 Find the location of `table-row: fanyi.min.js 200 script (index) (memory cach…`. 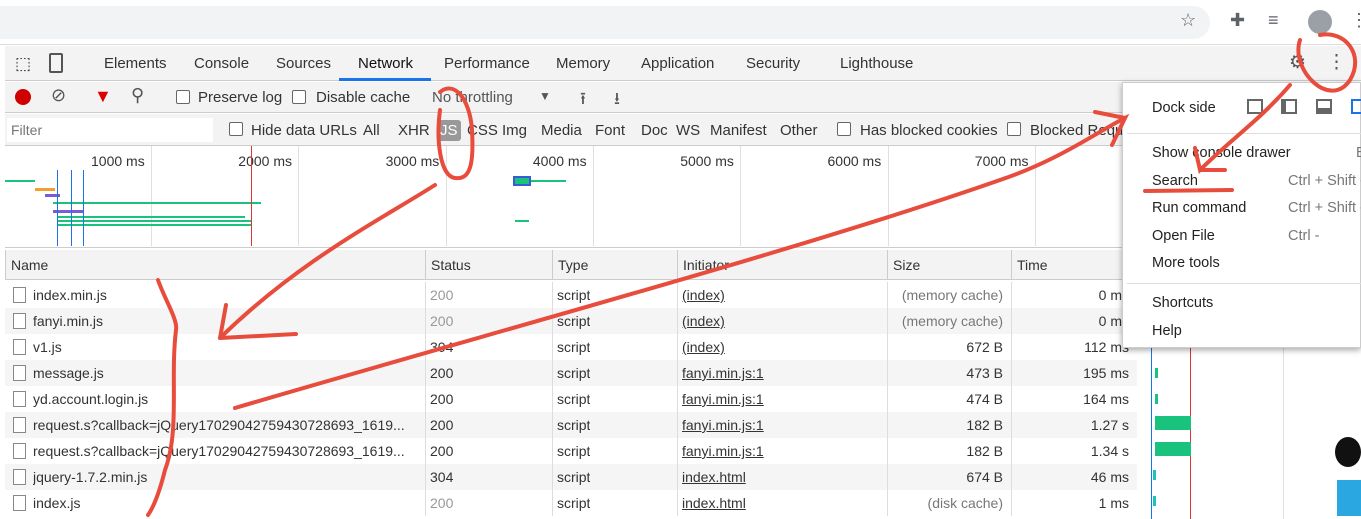

table-row: fanyi.min.js 200 script (index) (memory cach… is located at coordinates (571, 321).